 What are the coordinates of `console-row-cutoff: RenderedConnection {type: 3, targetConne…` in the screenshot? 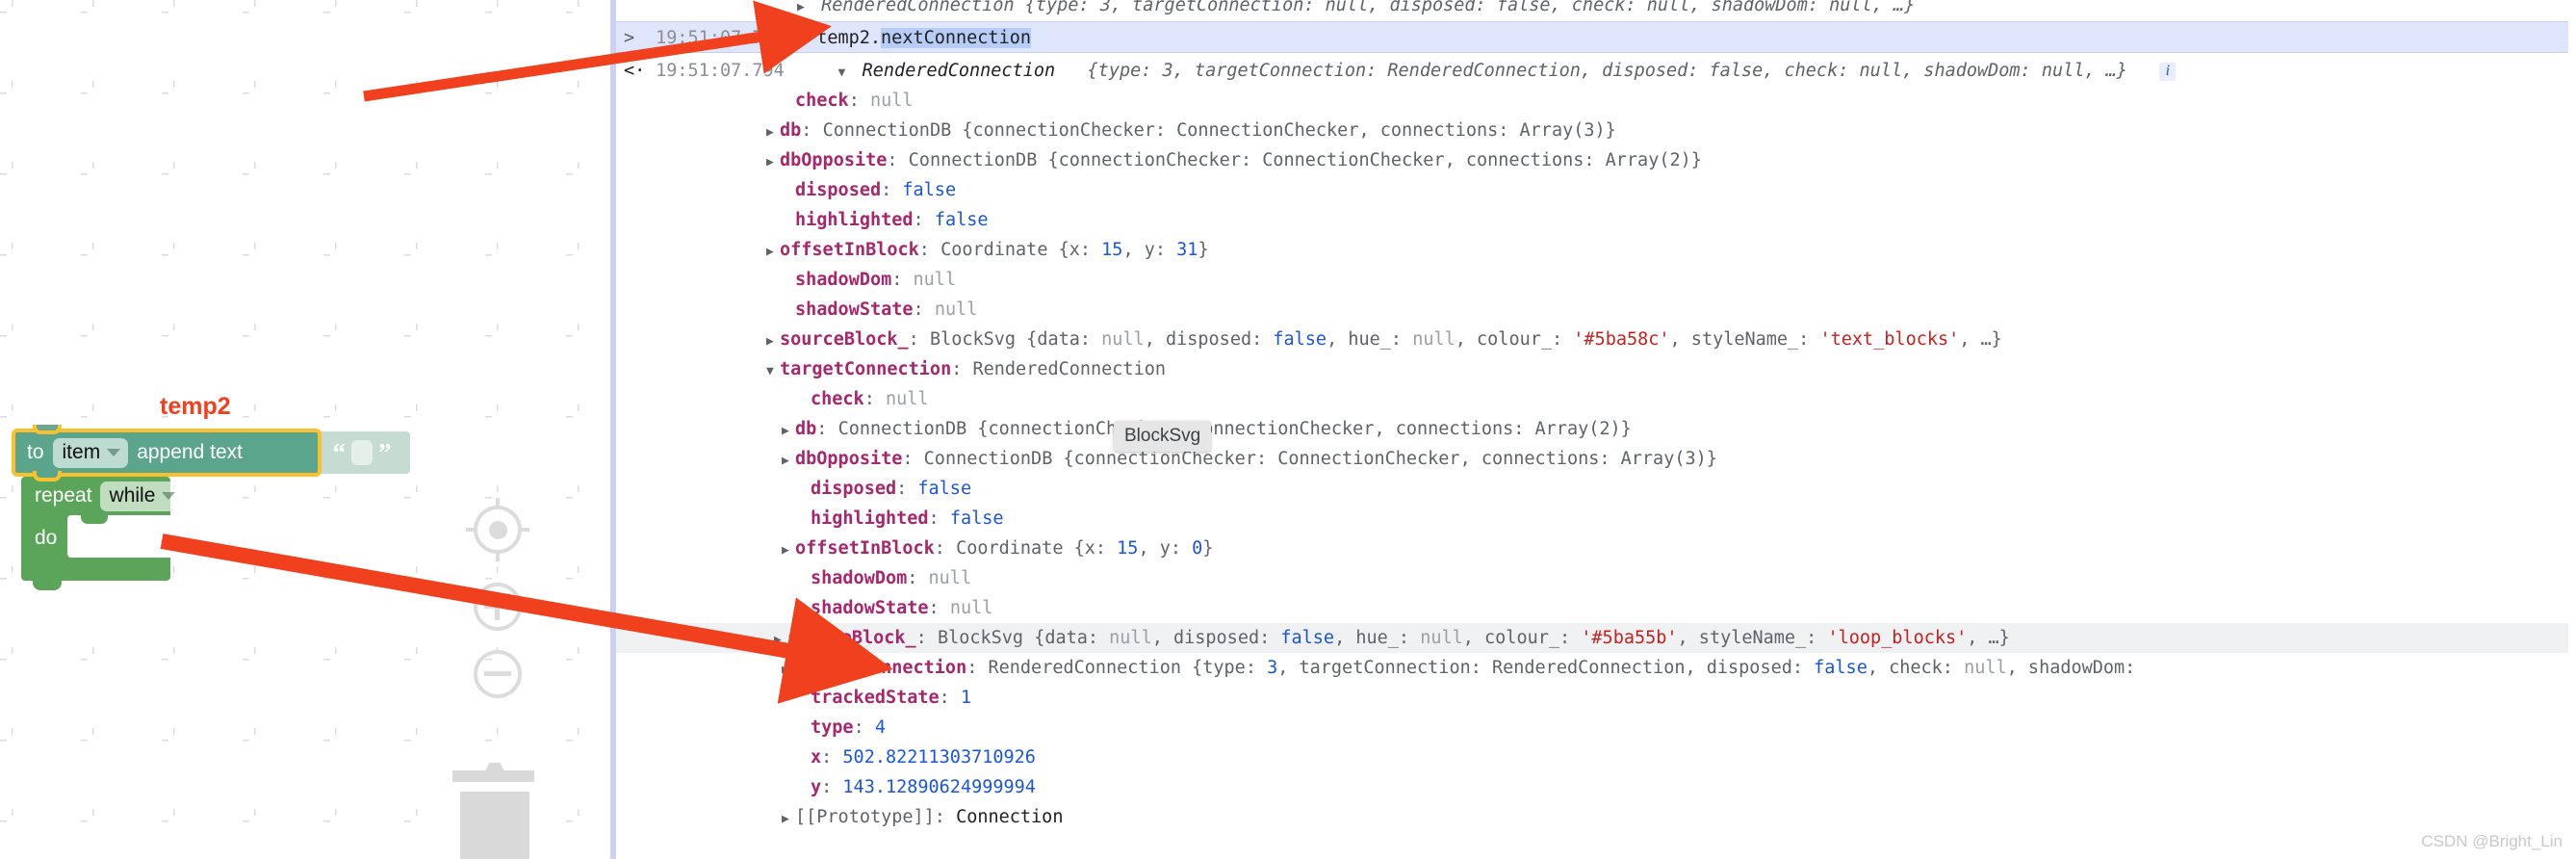 It's located at (1600, 10).